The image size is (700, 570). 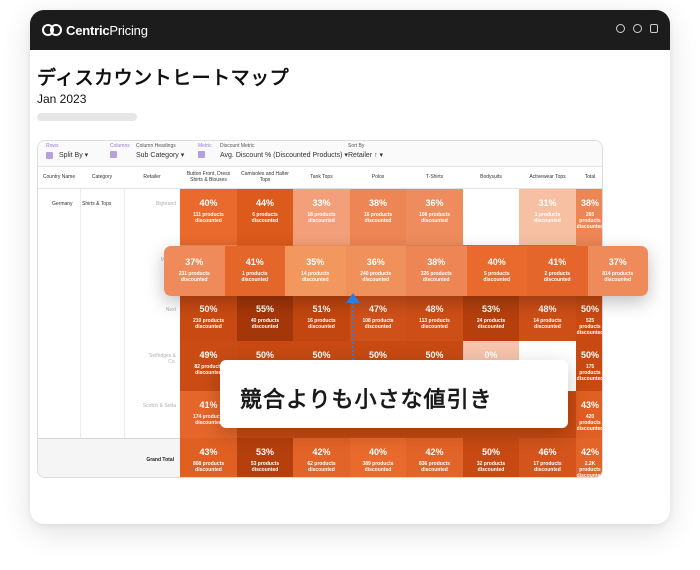 I want to click on column-header-0: Button Front, Dress Shirts & Blouses, so click(x=208, y=178).